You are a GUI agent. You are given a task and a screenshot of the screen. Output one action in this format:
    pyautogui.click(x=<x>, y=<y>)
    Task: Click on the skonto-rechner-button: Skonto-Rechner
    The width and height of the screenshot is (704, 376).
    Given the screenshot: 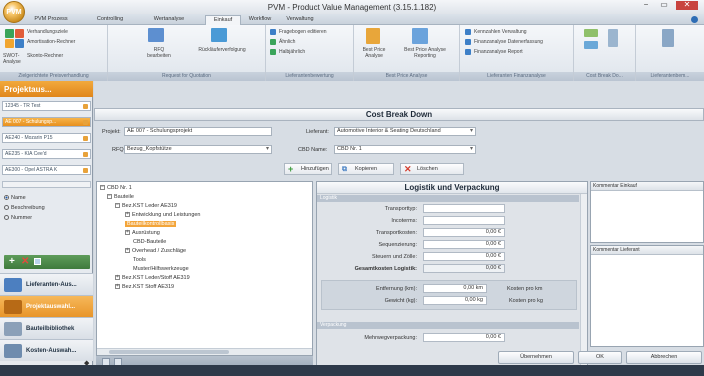 What is the action you would take?
    pyautogui.click(x=45, y=56)
    